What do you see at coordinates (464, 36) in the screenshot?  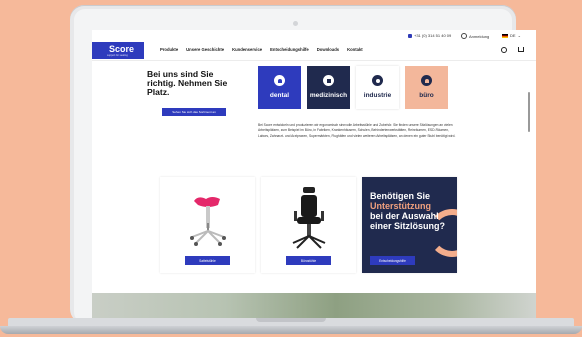 I see `user-icon` at bounding box center [464, 36].